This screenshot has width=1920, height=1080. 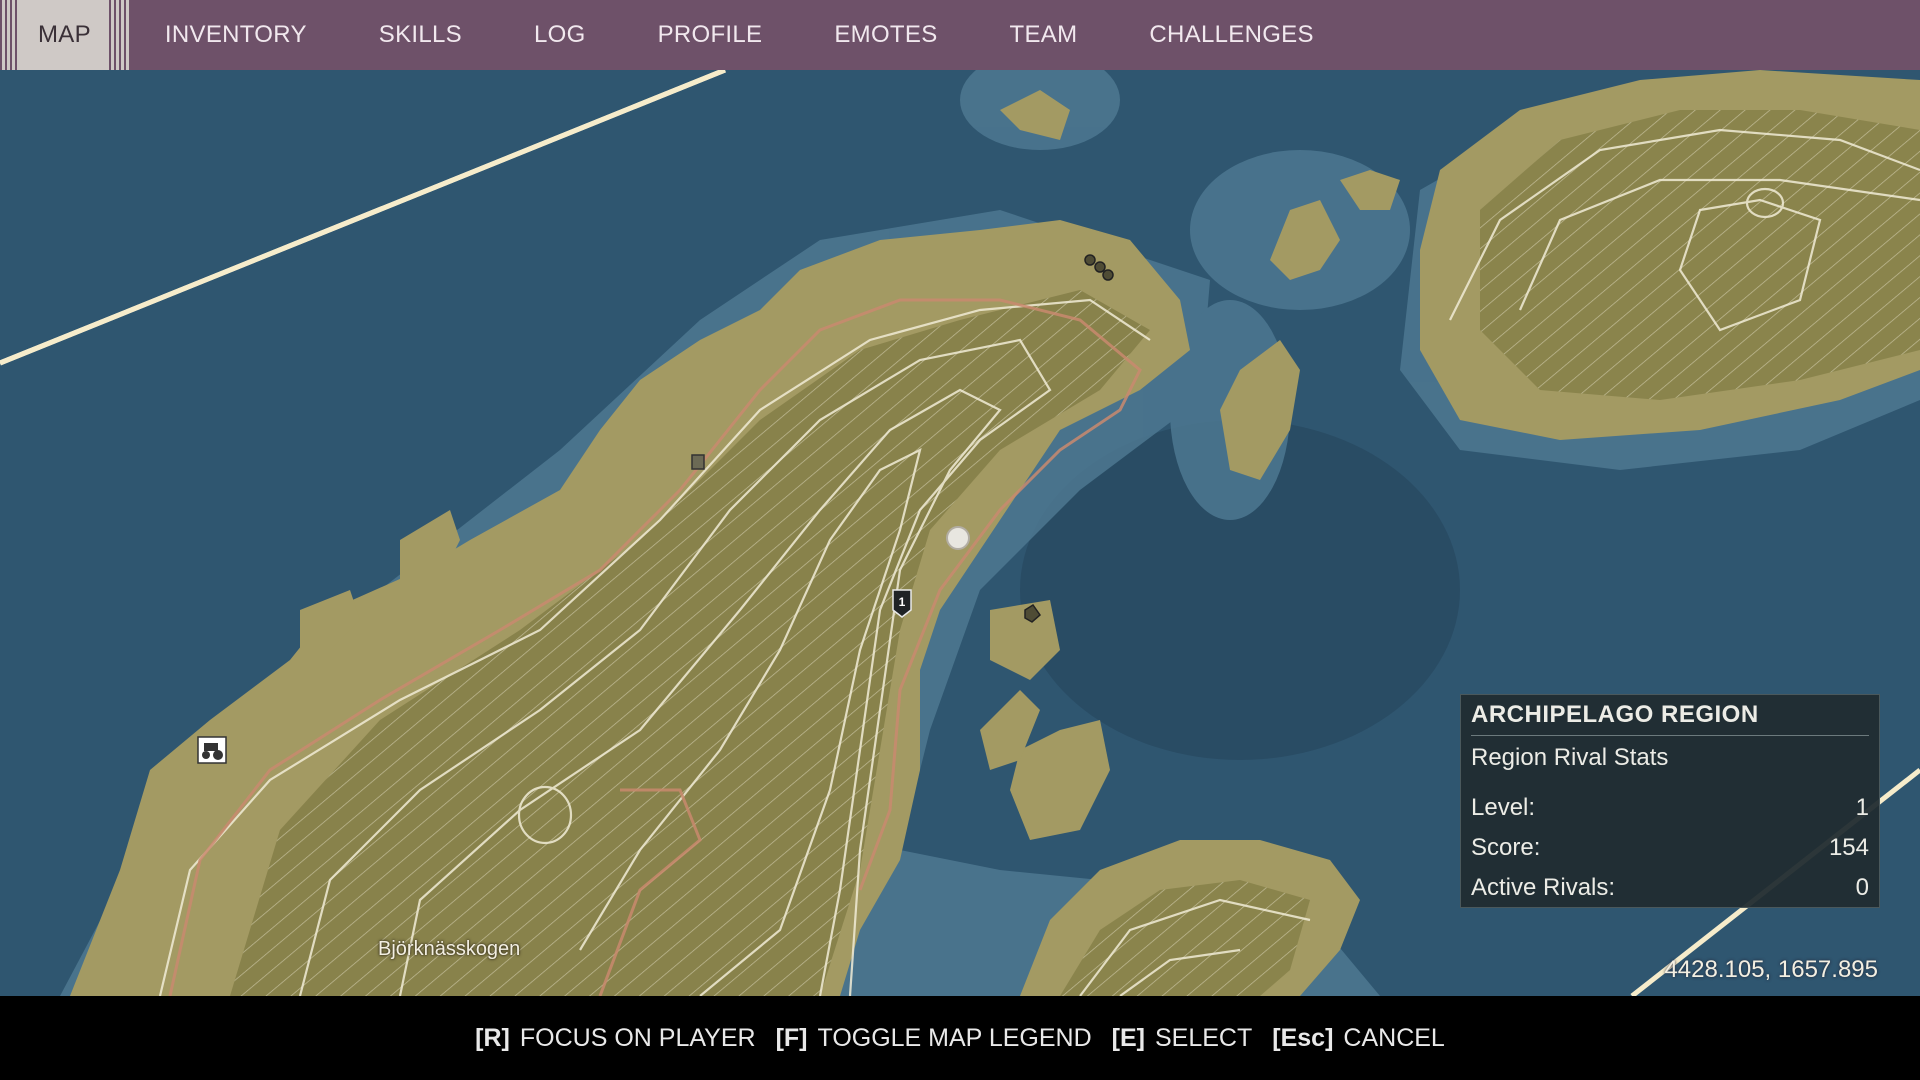 I want to click on hint-select: [E] SELECT, so click(x=1182, y=1038).